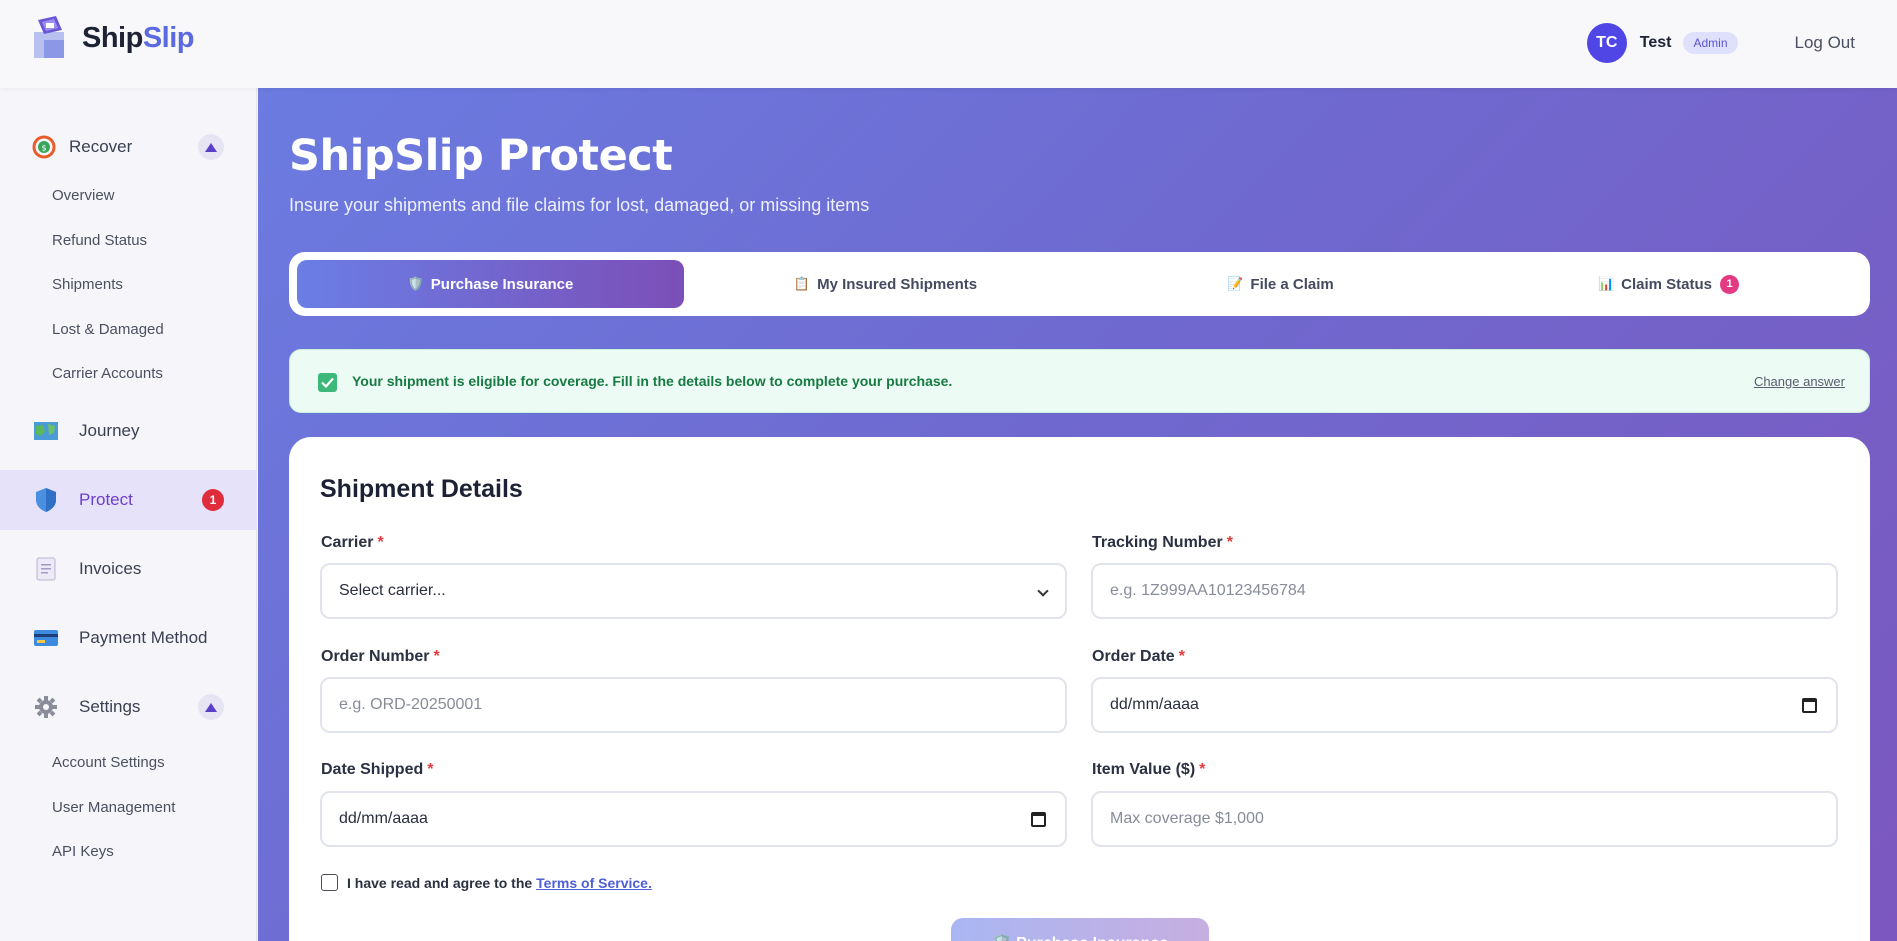 The width and height of the screenshot is (1897, 941). What do you see at coordinates (46, 500) in the screenshot?
I see `shield-icon` at bounding box center [46, 500].